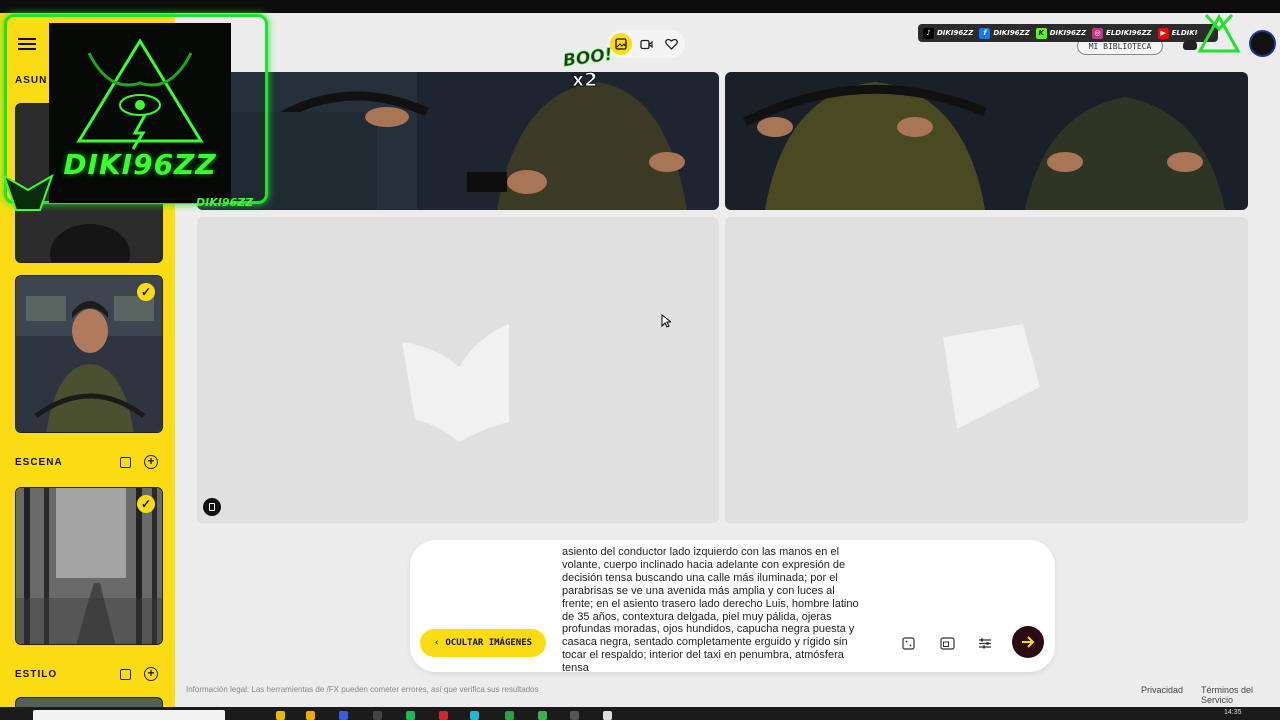 The image size is (1280, 720). I want to click on boo-overlay-text: BOO!, so click(588, 58).